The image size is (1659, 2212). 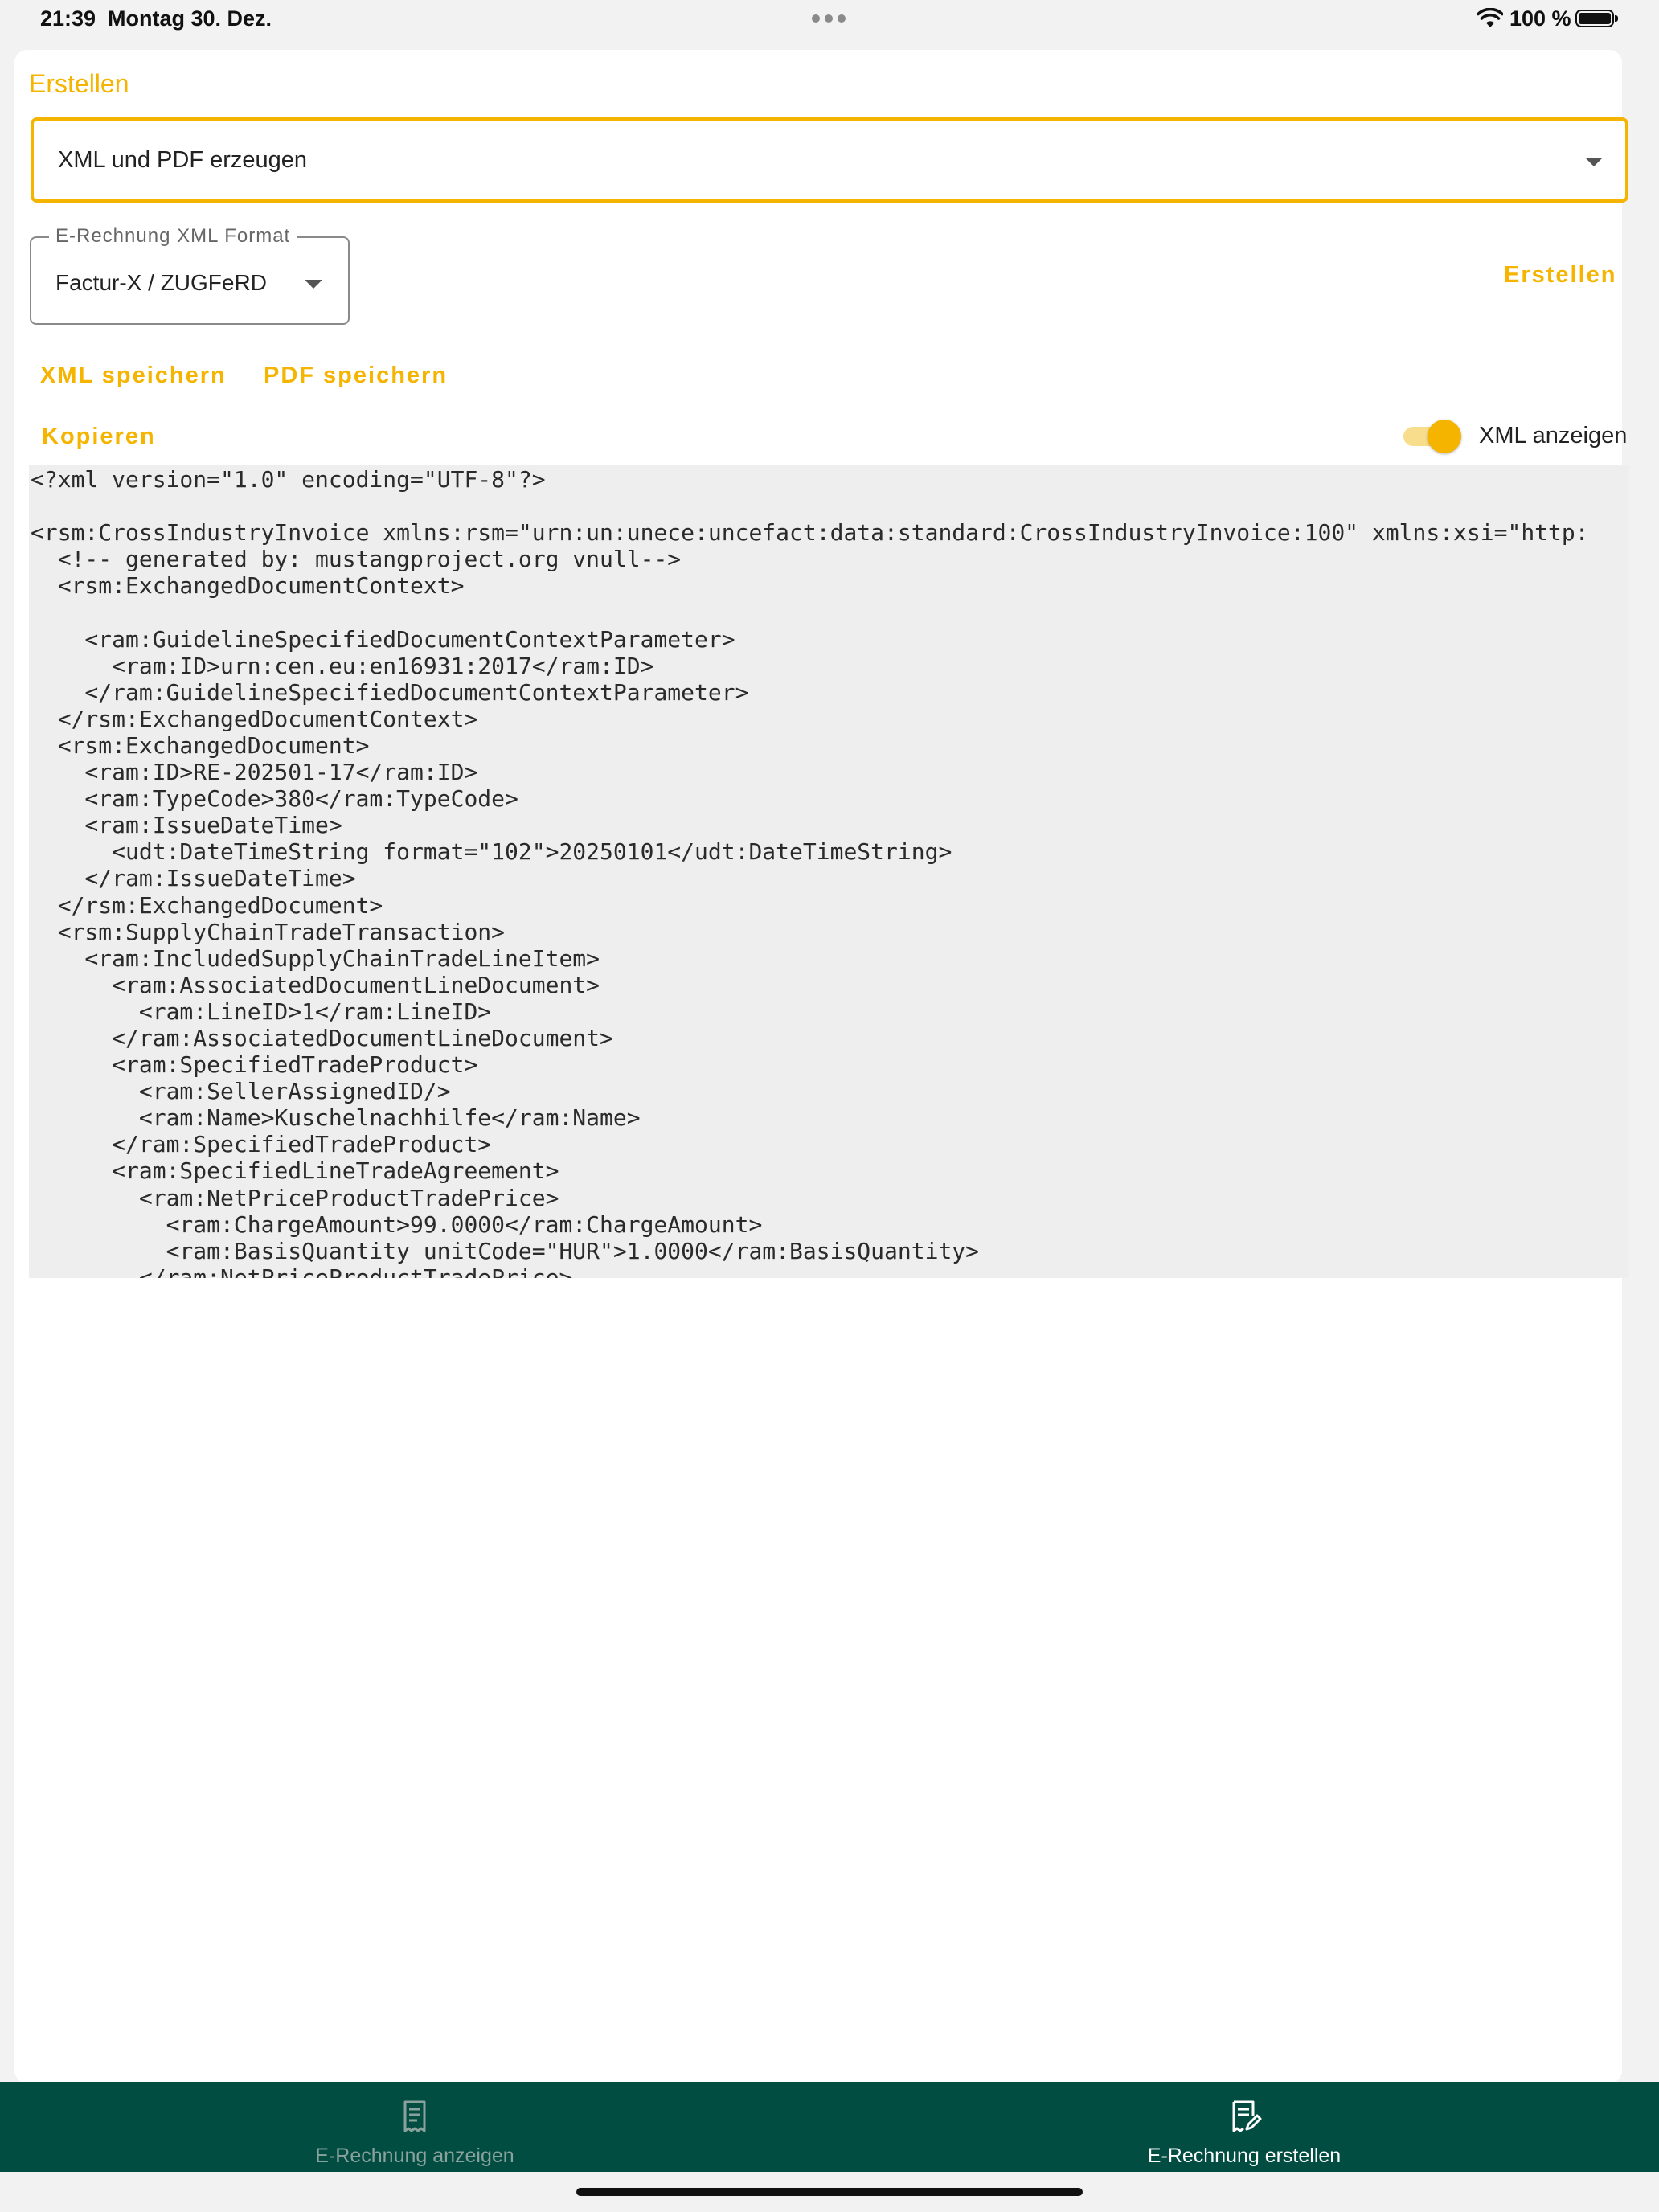 I want to click on battery-percent: 100 %, so click(x=1540, y=18).